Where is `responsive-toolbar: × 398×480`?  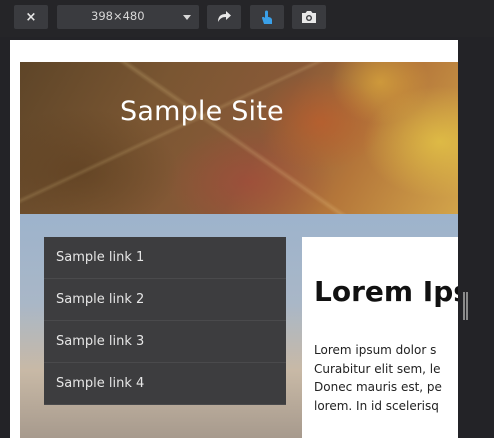
responsive-toolbar: × 398×480 is located at coordinates (247, 18).